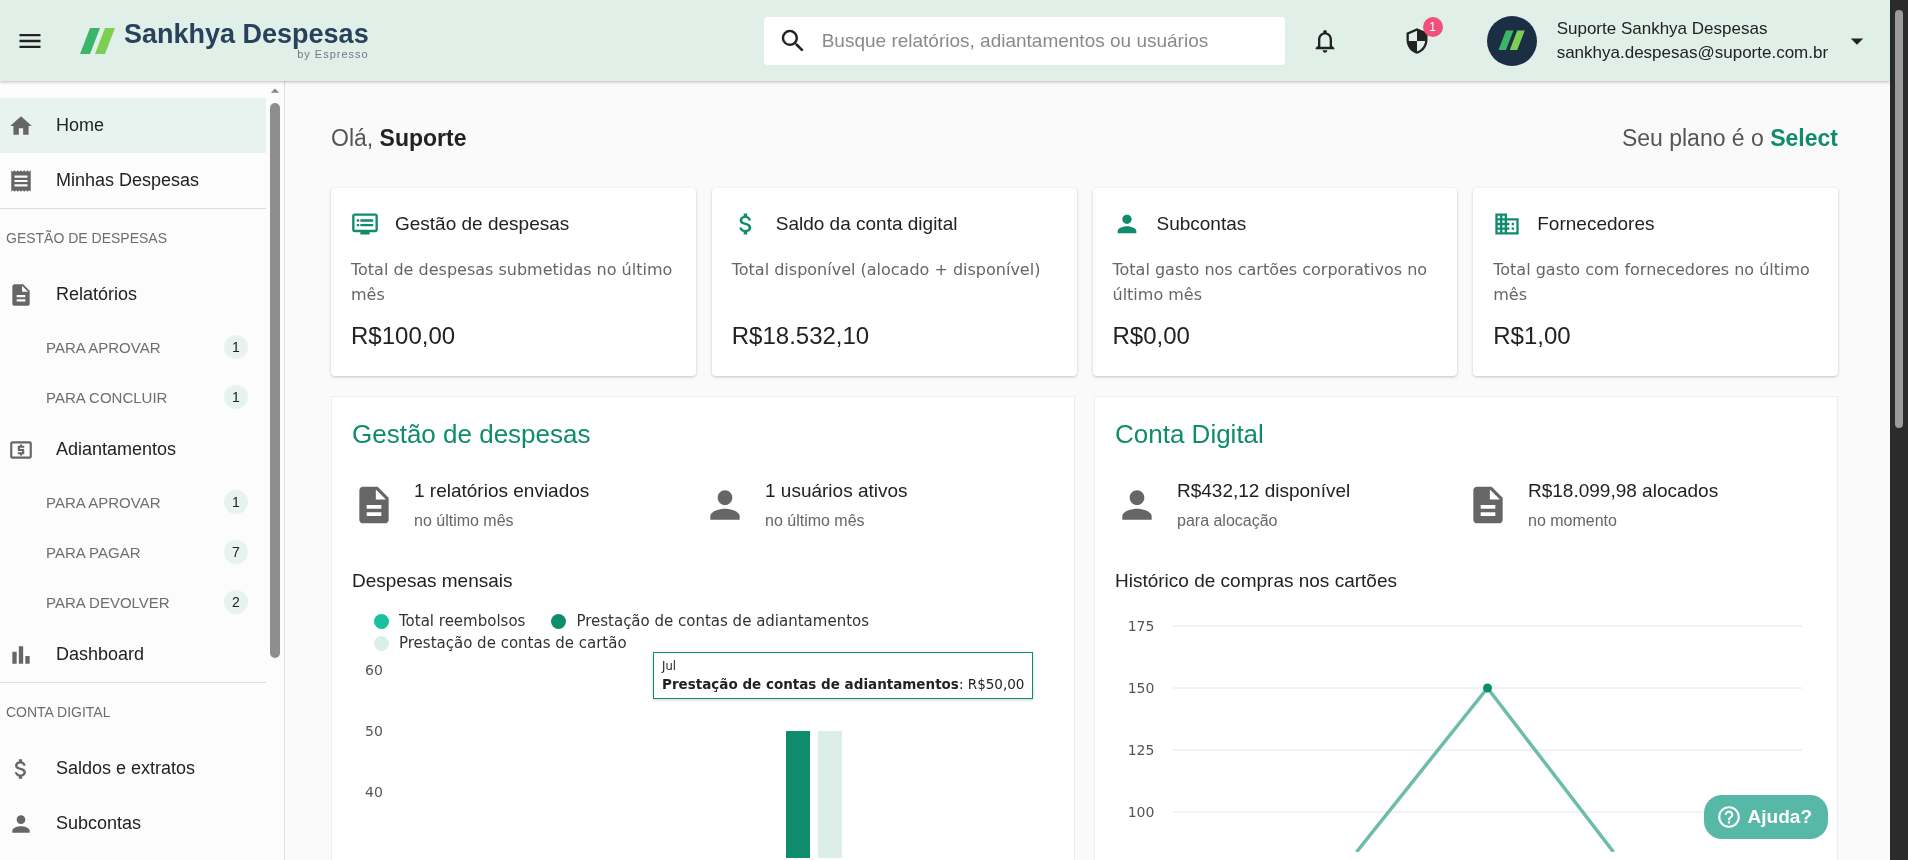  Describe the element at coordinates (1151, 336) in the screenshot. I see `card-value: R$0,00` at that location.